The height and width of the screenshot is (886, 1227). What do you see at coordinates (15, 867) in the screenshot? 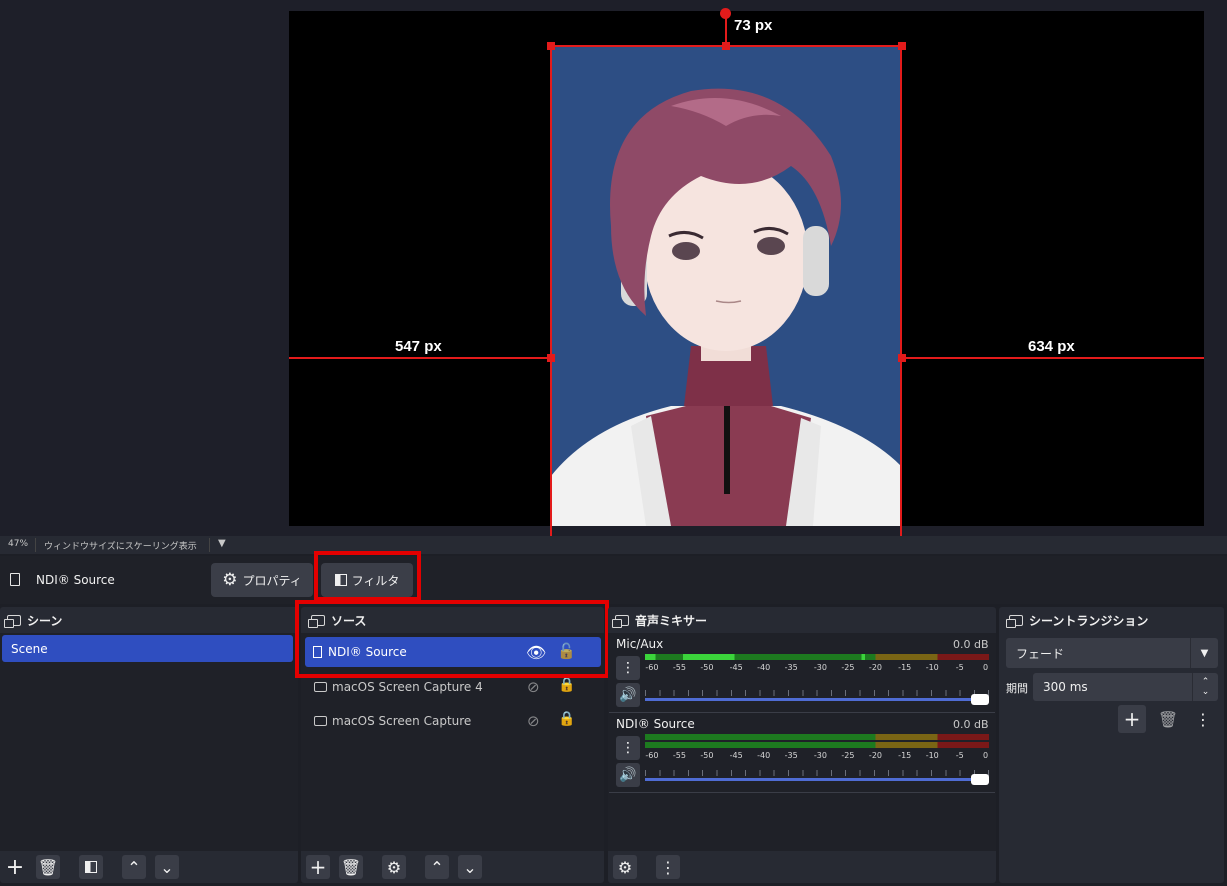
I see `add-scene-button: +` at bounding box center [15, 867].